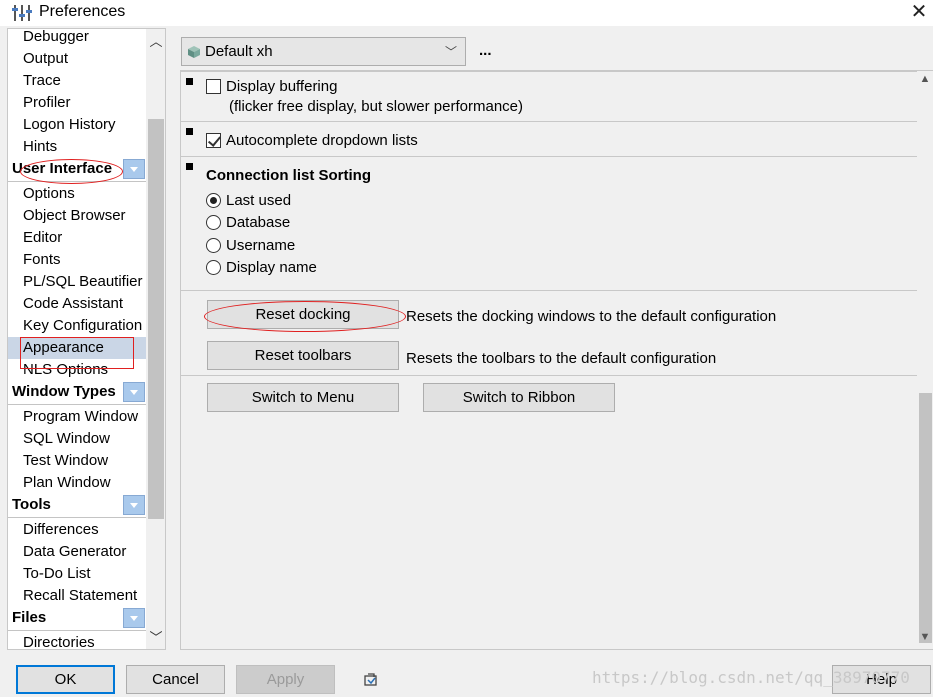 Image resolution: width=933 pixels, height=697 pixels. I want to click on sidebar-item-pl-sql-beautifier: PL/SQL Beautifier, so click(77, 282).